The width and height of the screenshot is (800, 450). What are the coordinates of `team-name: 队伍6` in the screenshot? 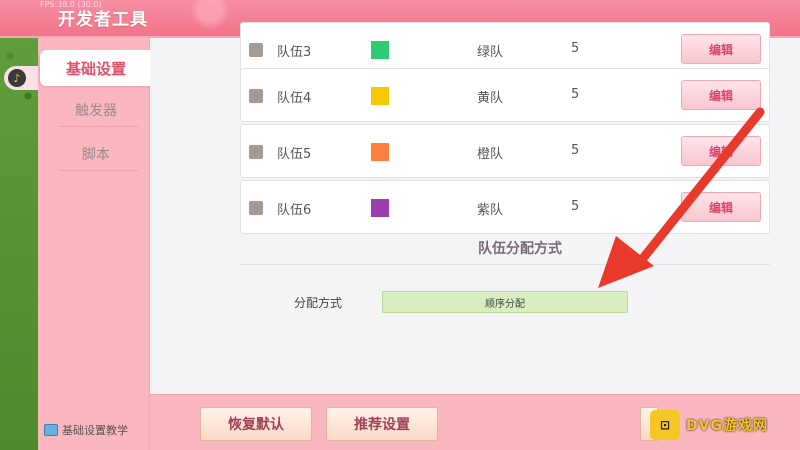 It's located at (294, 210).